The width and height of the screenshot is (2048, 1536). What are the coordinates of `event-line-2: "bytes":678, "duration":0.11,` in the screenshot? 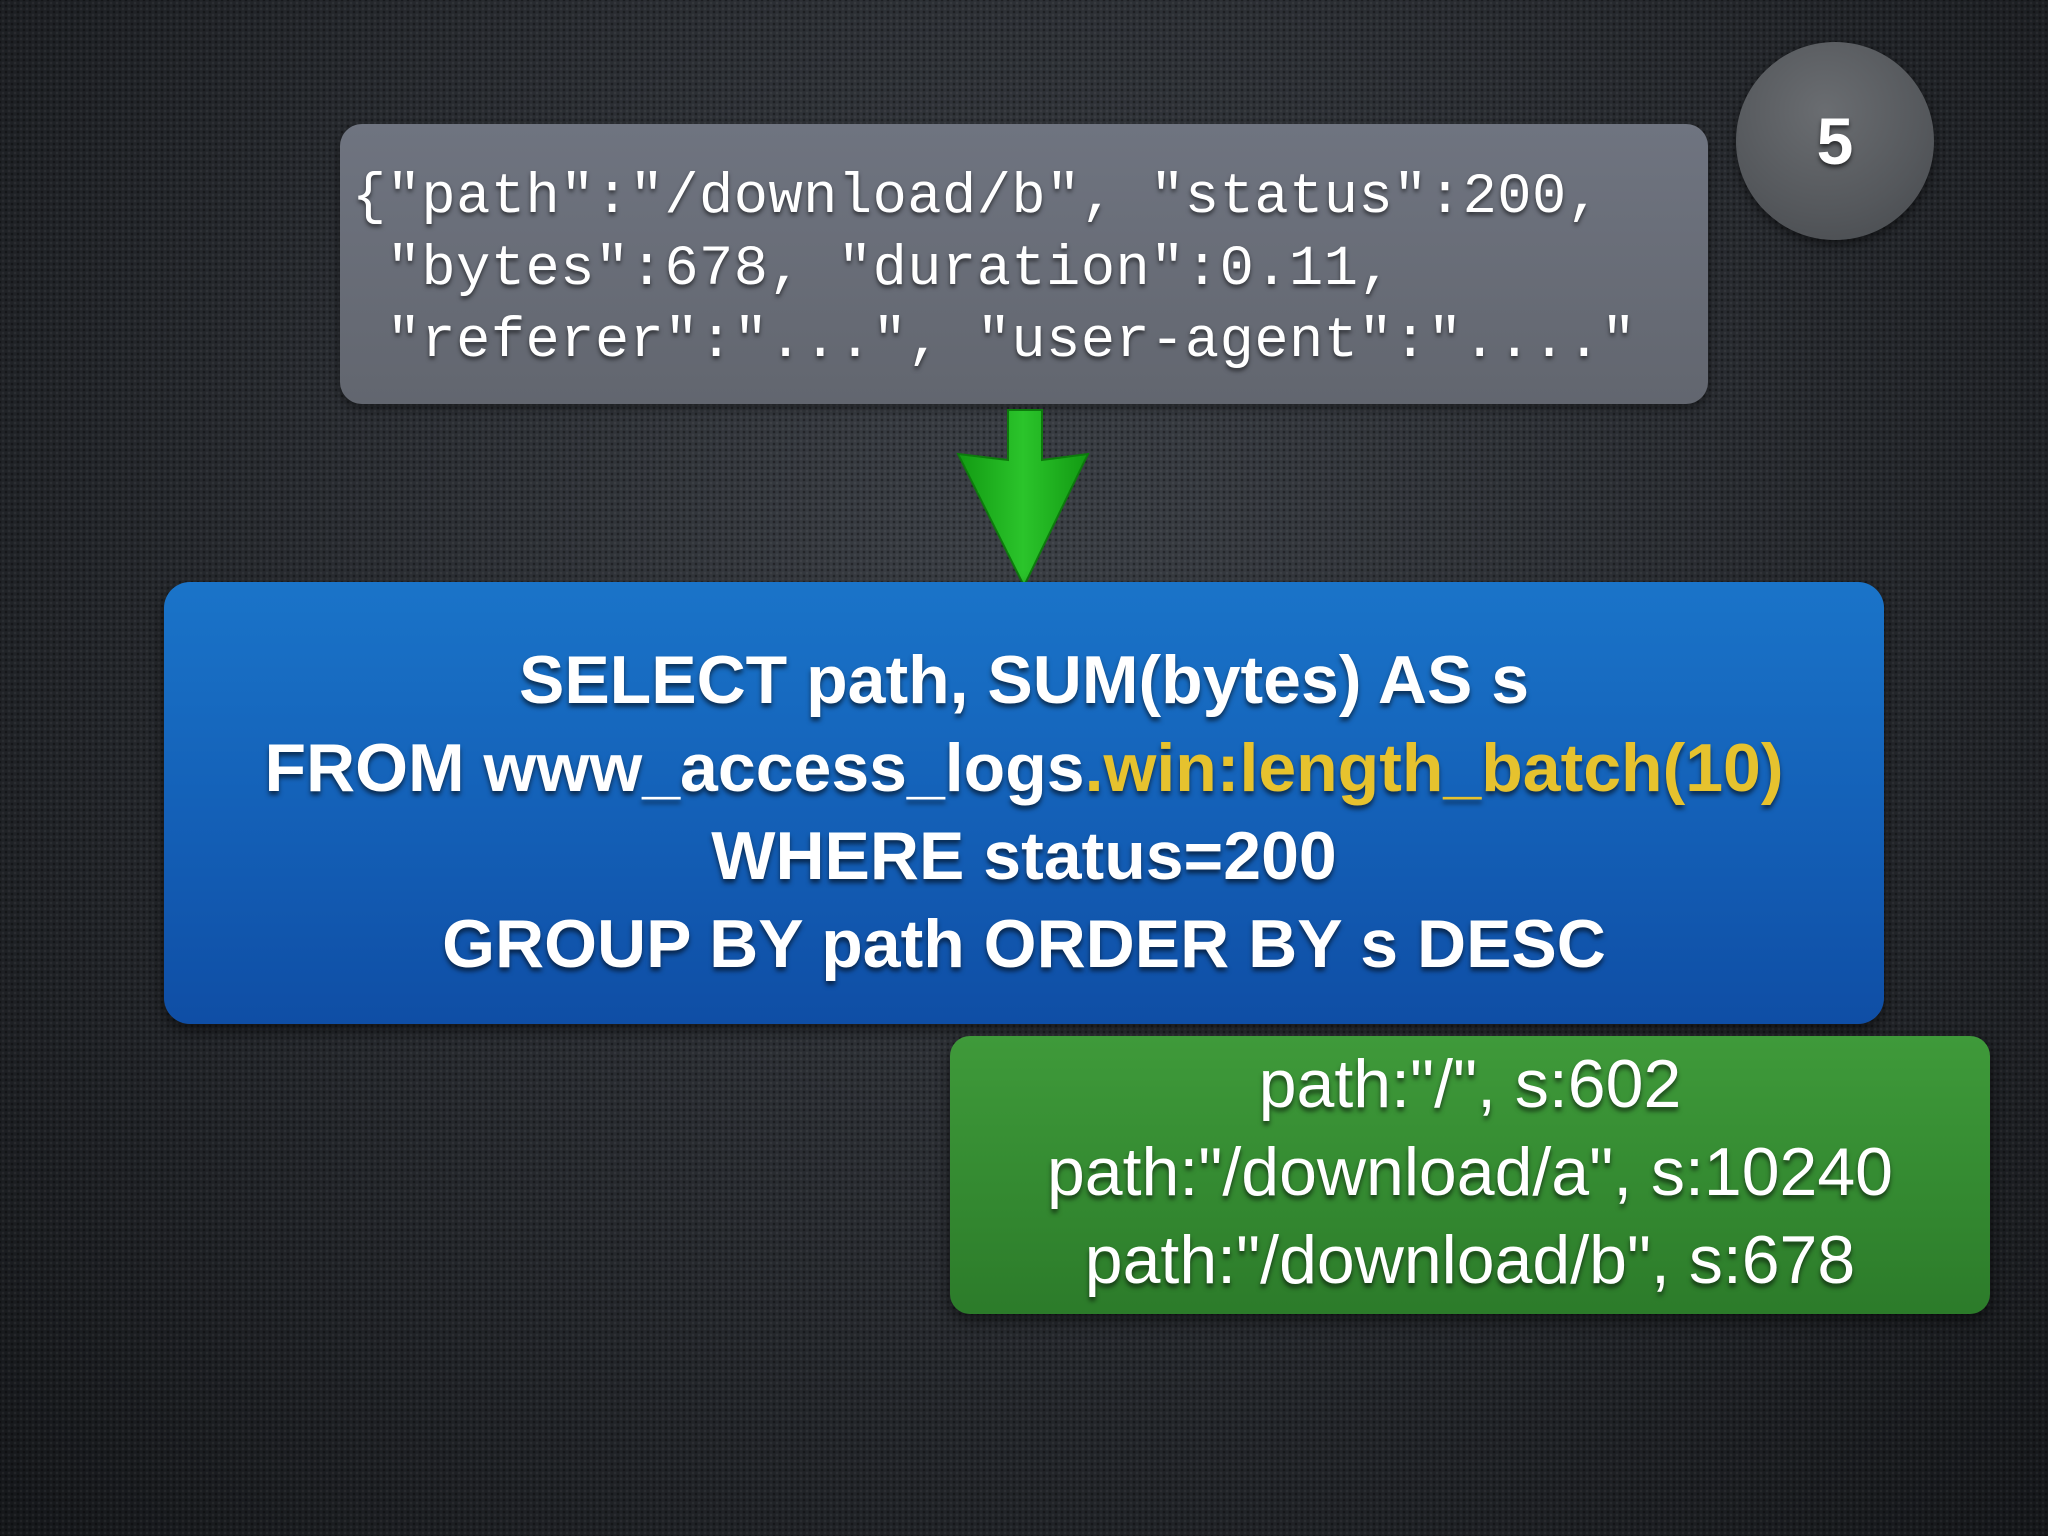 It's located at (873, 270).